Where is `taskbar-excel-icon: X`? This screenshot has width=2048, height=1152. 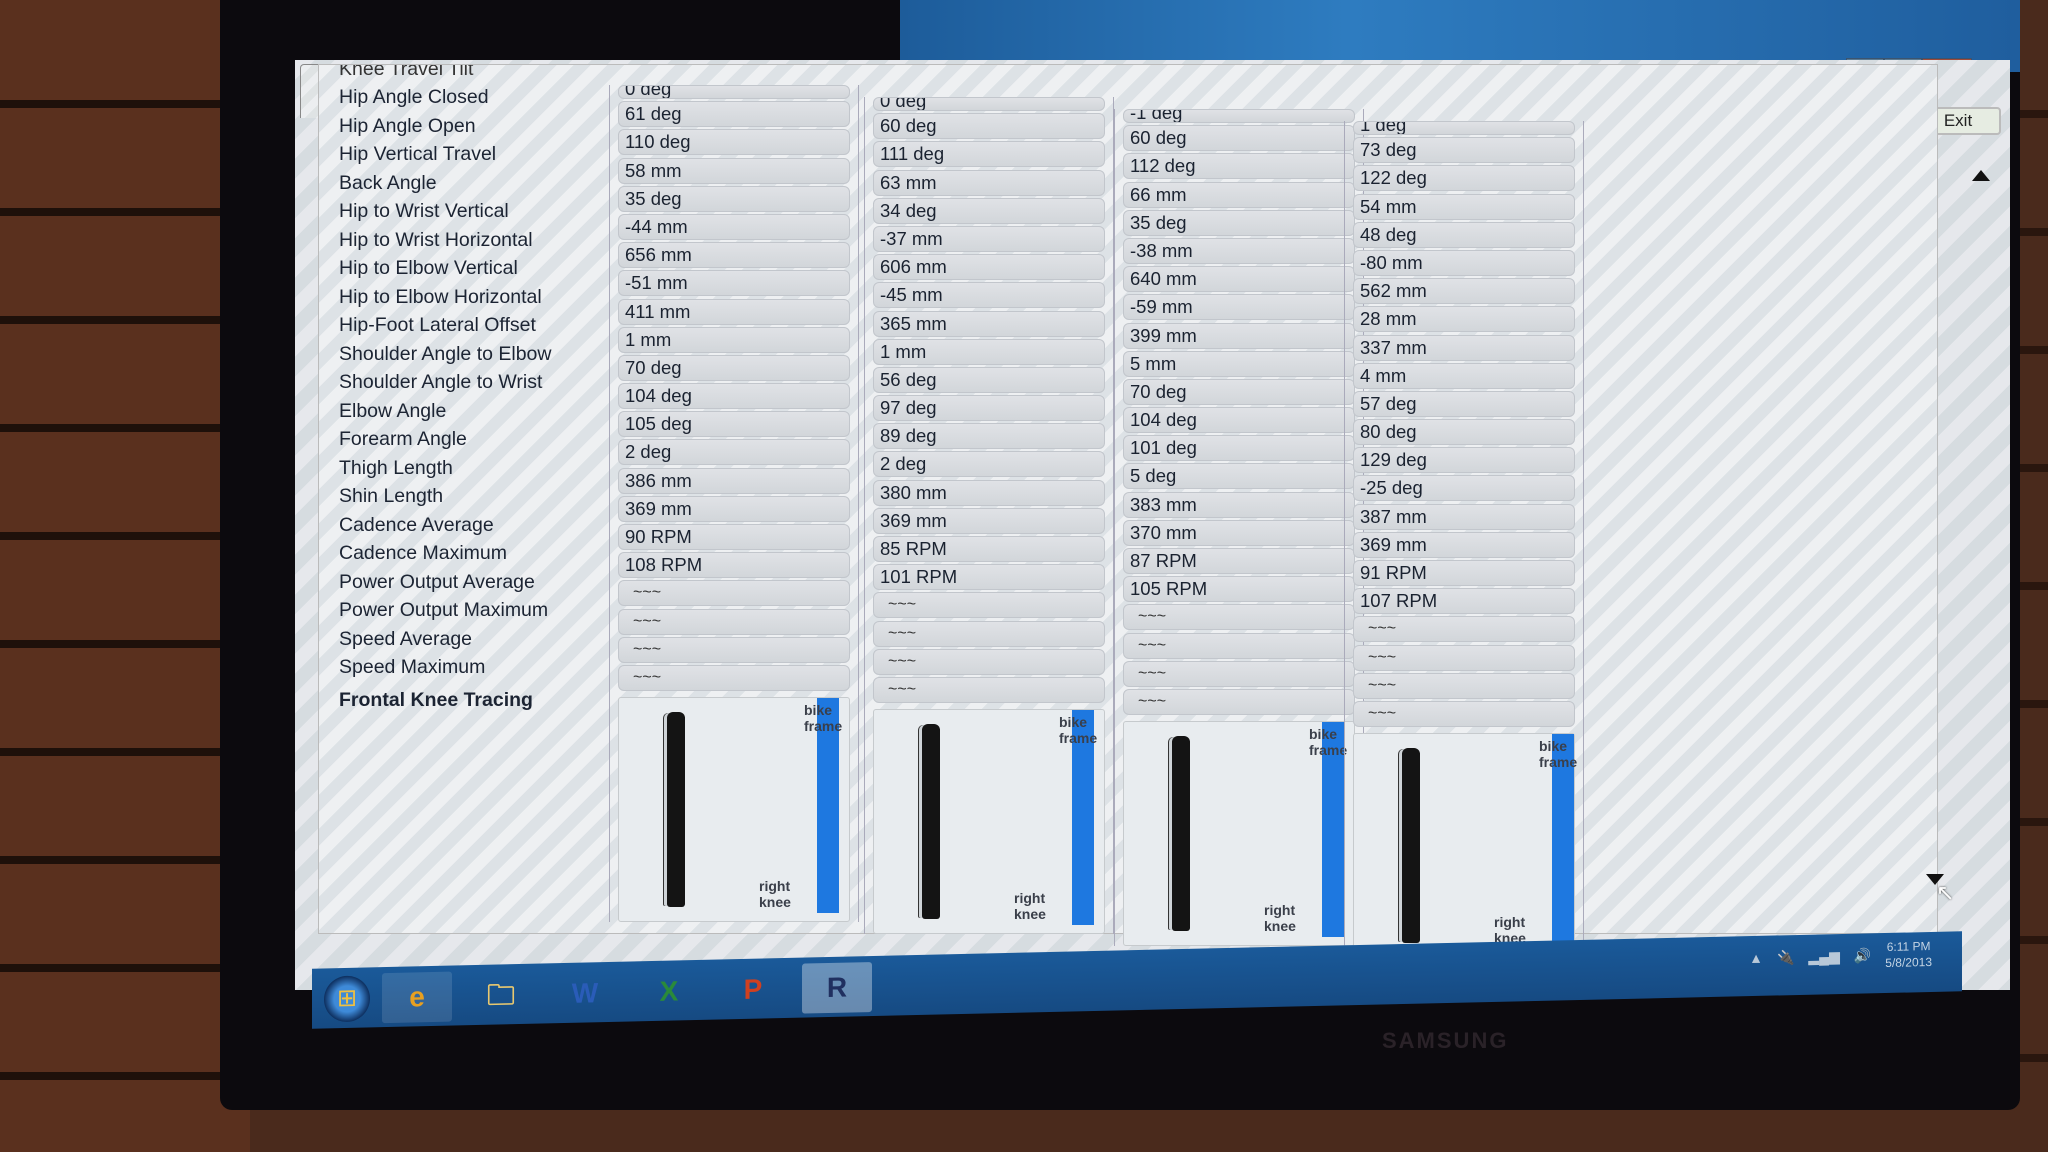
taskbar-excel-icon: X is located at coordinates (669, 992).